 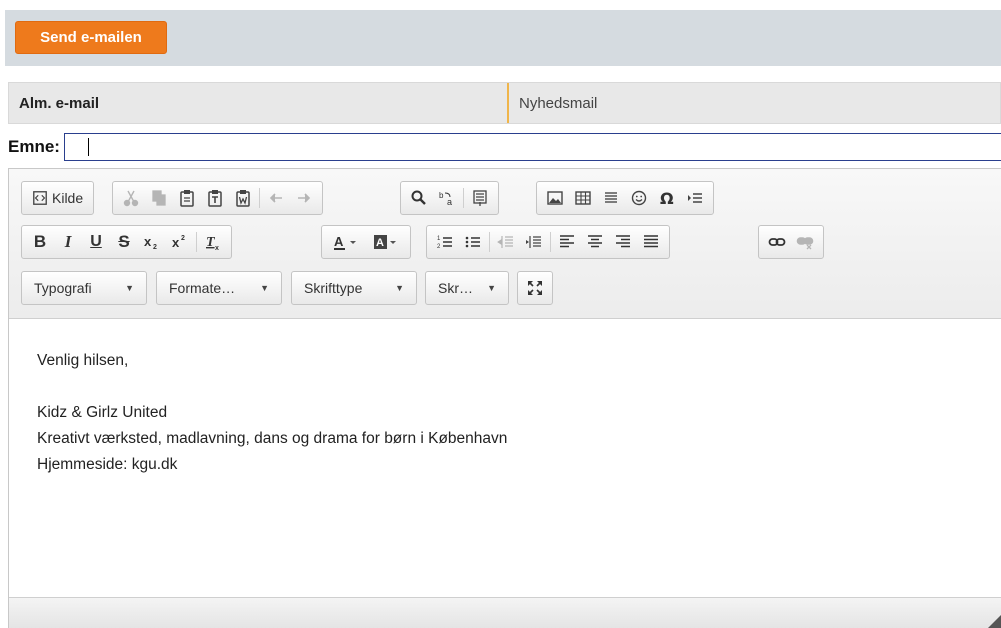 I want to click on bg-color-icon: A, so click(x=385, y=242).